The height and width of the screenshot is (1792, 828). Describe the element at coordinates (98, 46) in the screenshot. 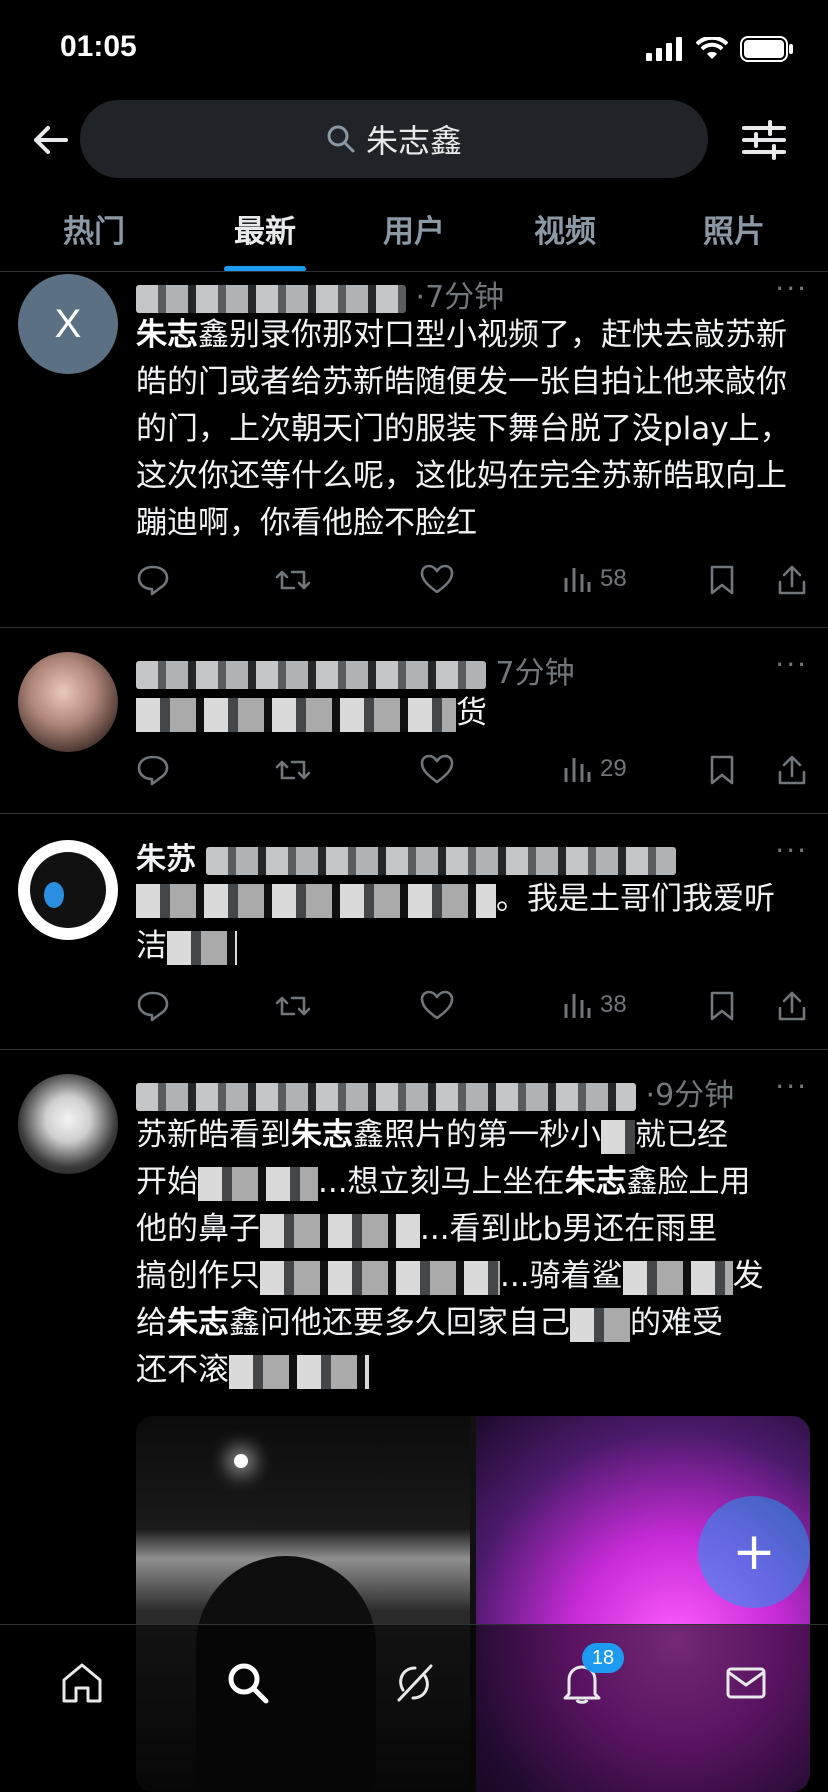

I see `status-time: 01:05` at that location.